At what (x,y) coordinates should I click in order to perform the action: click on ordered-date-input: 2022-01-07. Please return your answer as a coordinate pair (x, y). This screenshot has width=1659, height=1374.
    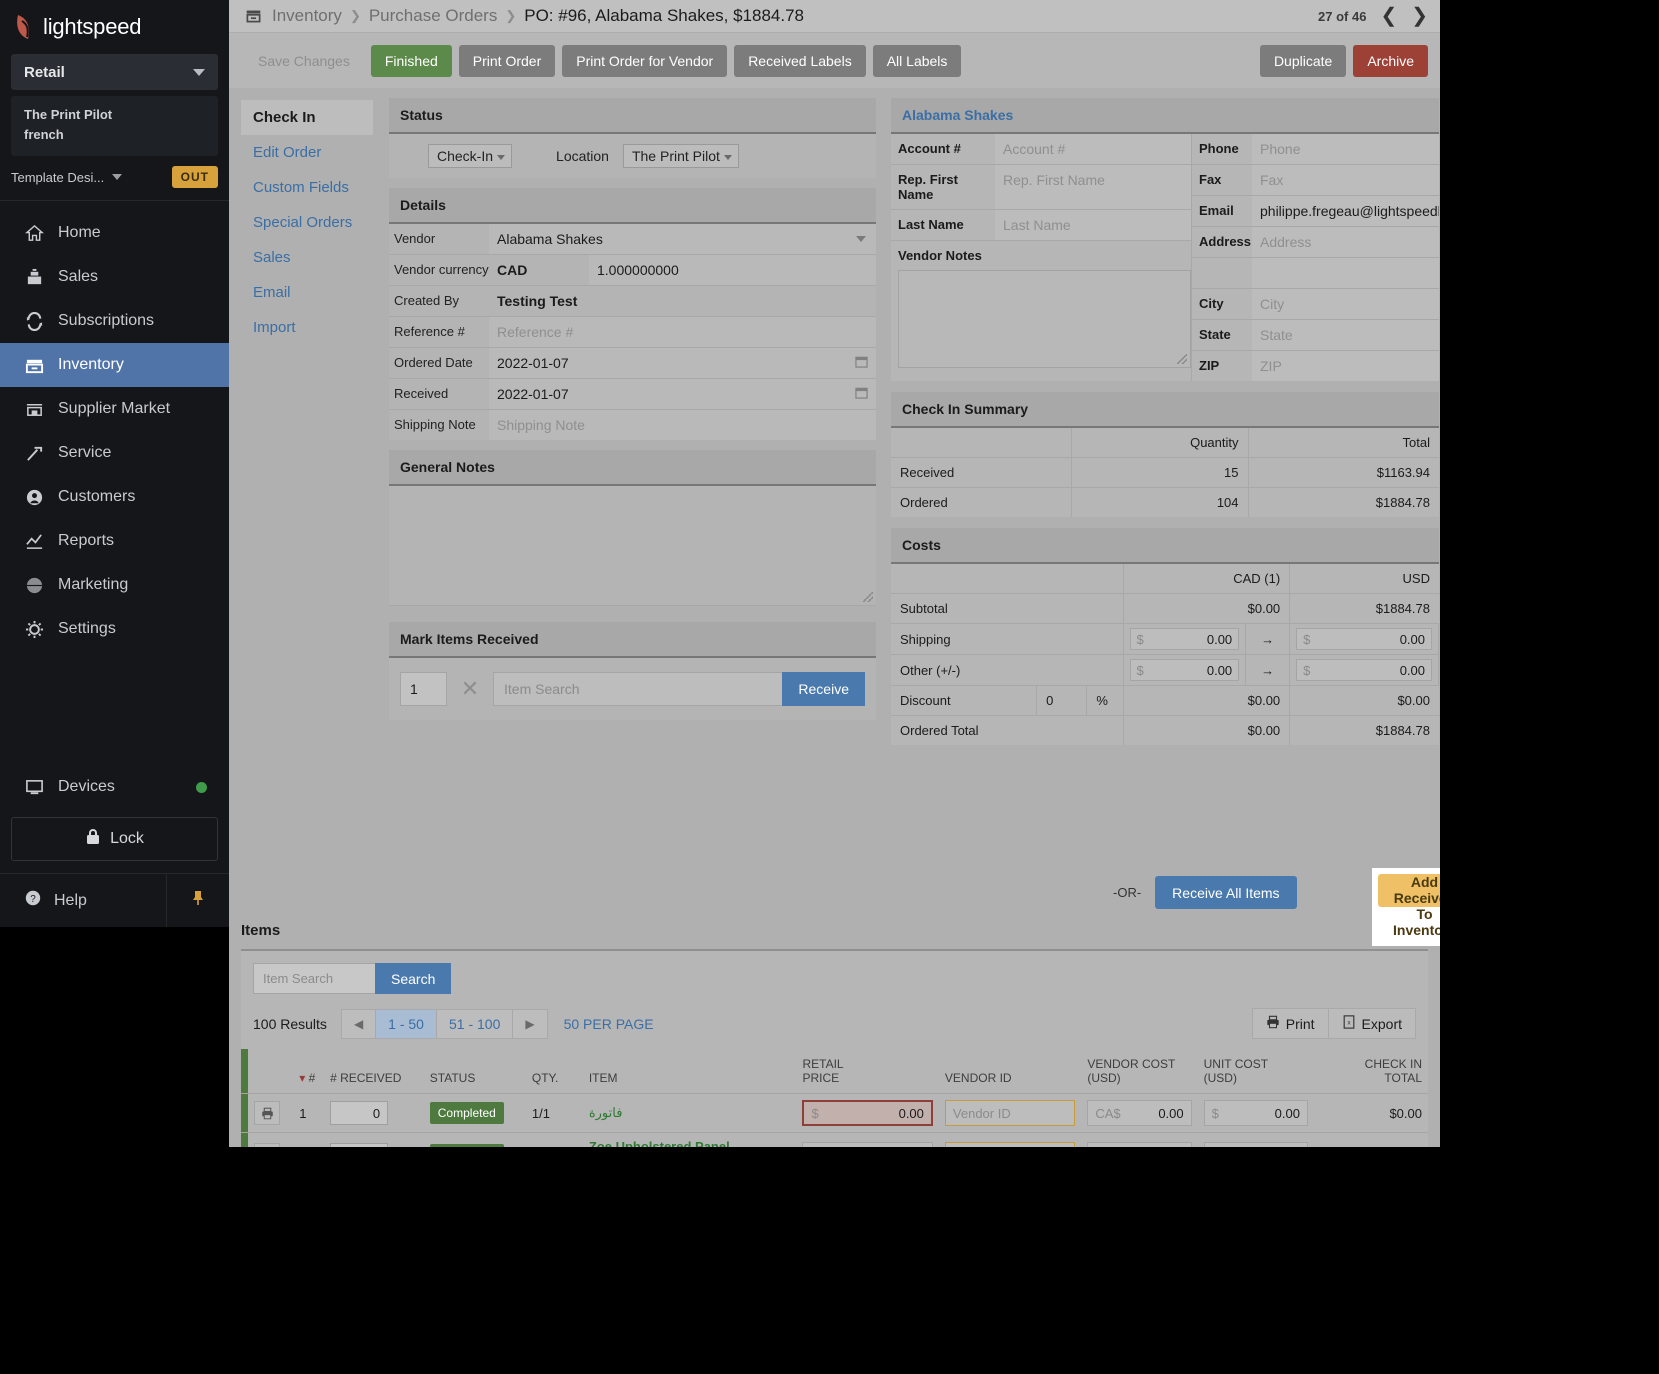
    Looking at the image, I should click on (682, 363).